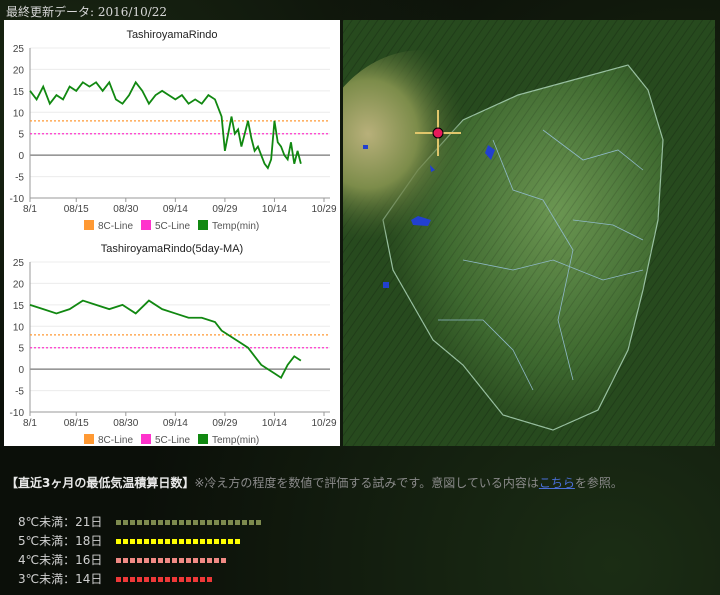 The width and height of the screenshot is (720, 595). What do you see at coordinates (323, 423) in the screenshot?
I see `x-tick-label: 10/29` at bounding box center [323, 423].